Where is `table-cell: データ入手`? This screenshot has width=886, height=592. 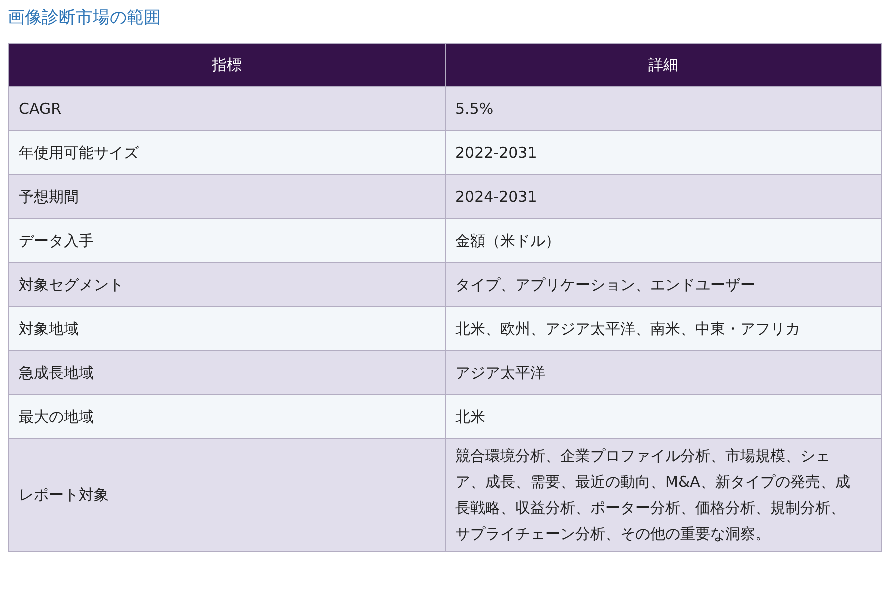 table-cell: データ入手 is located at coordinates (226, 240).